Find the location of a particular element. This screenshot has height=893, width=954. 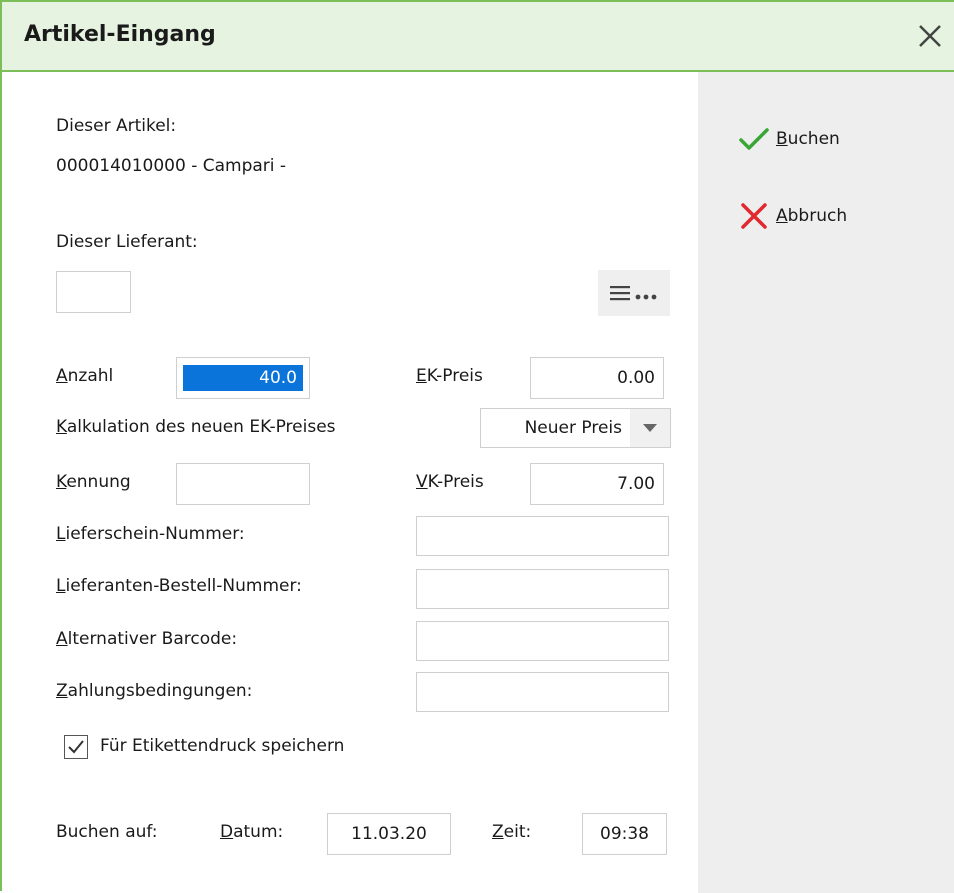

zeit-input: 09:38 is located at coordinates (624, 834).